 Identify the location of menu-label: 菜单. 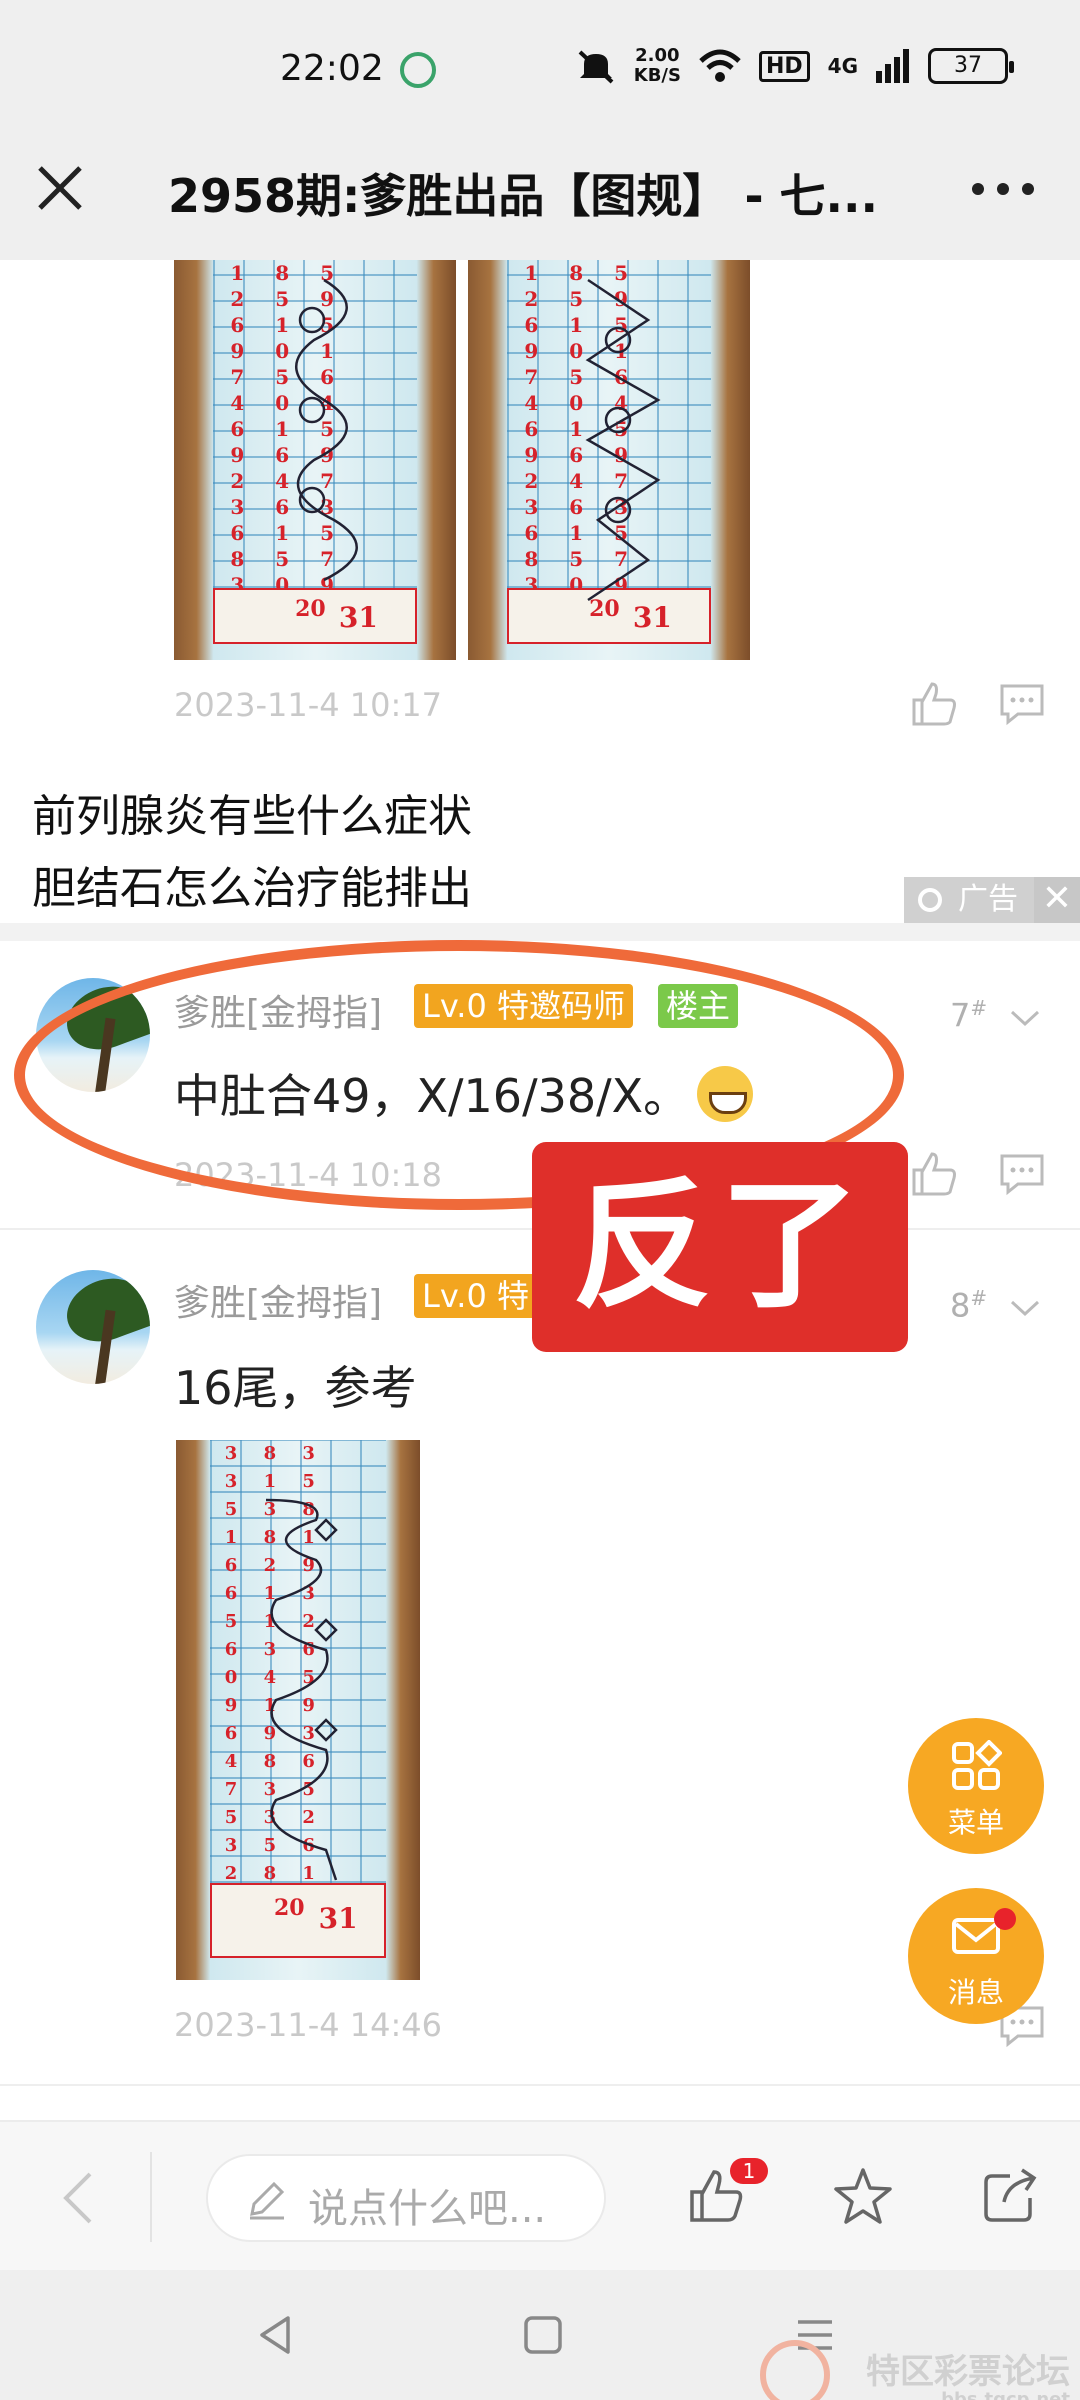
(975, 1822).